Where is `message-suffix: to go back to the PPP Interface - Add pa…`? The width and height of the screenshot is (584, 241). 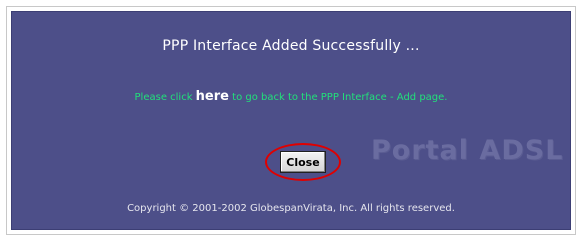
message-suffix: to go back to the PPP Interface - Add pa… is located at coordinates (338, 97).